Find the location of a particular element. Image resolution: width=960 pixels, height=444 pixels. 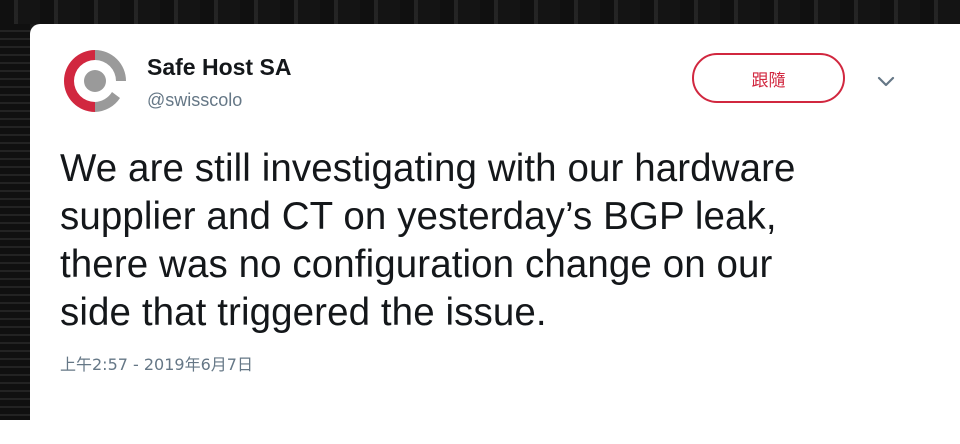

tweet-timestamp: 上午2:57 - 2019年6月7日 is located at coordinates (156, 363).